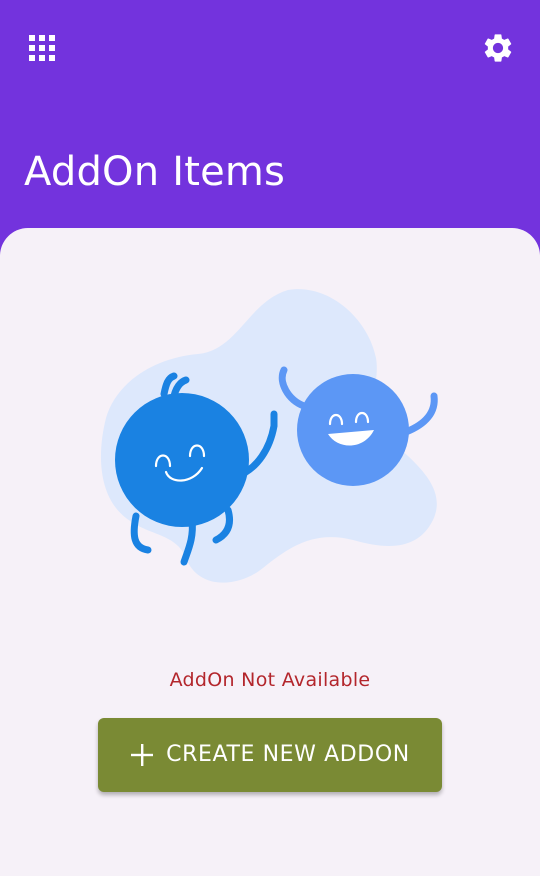 The width and height of the screenshot is (540, 876). I want to click on empty-state-message: AddOn Not Available, so click(270, 680).